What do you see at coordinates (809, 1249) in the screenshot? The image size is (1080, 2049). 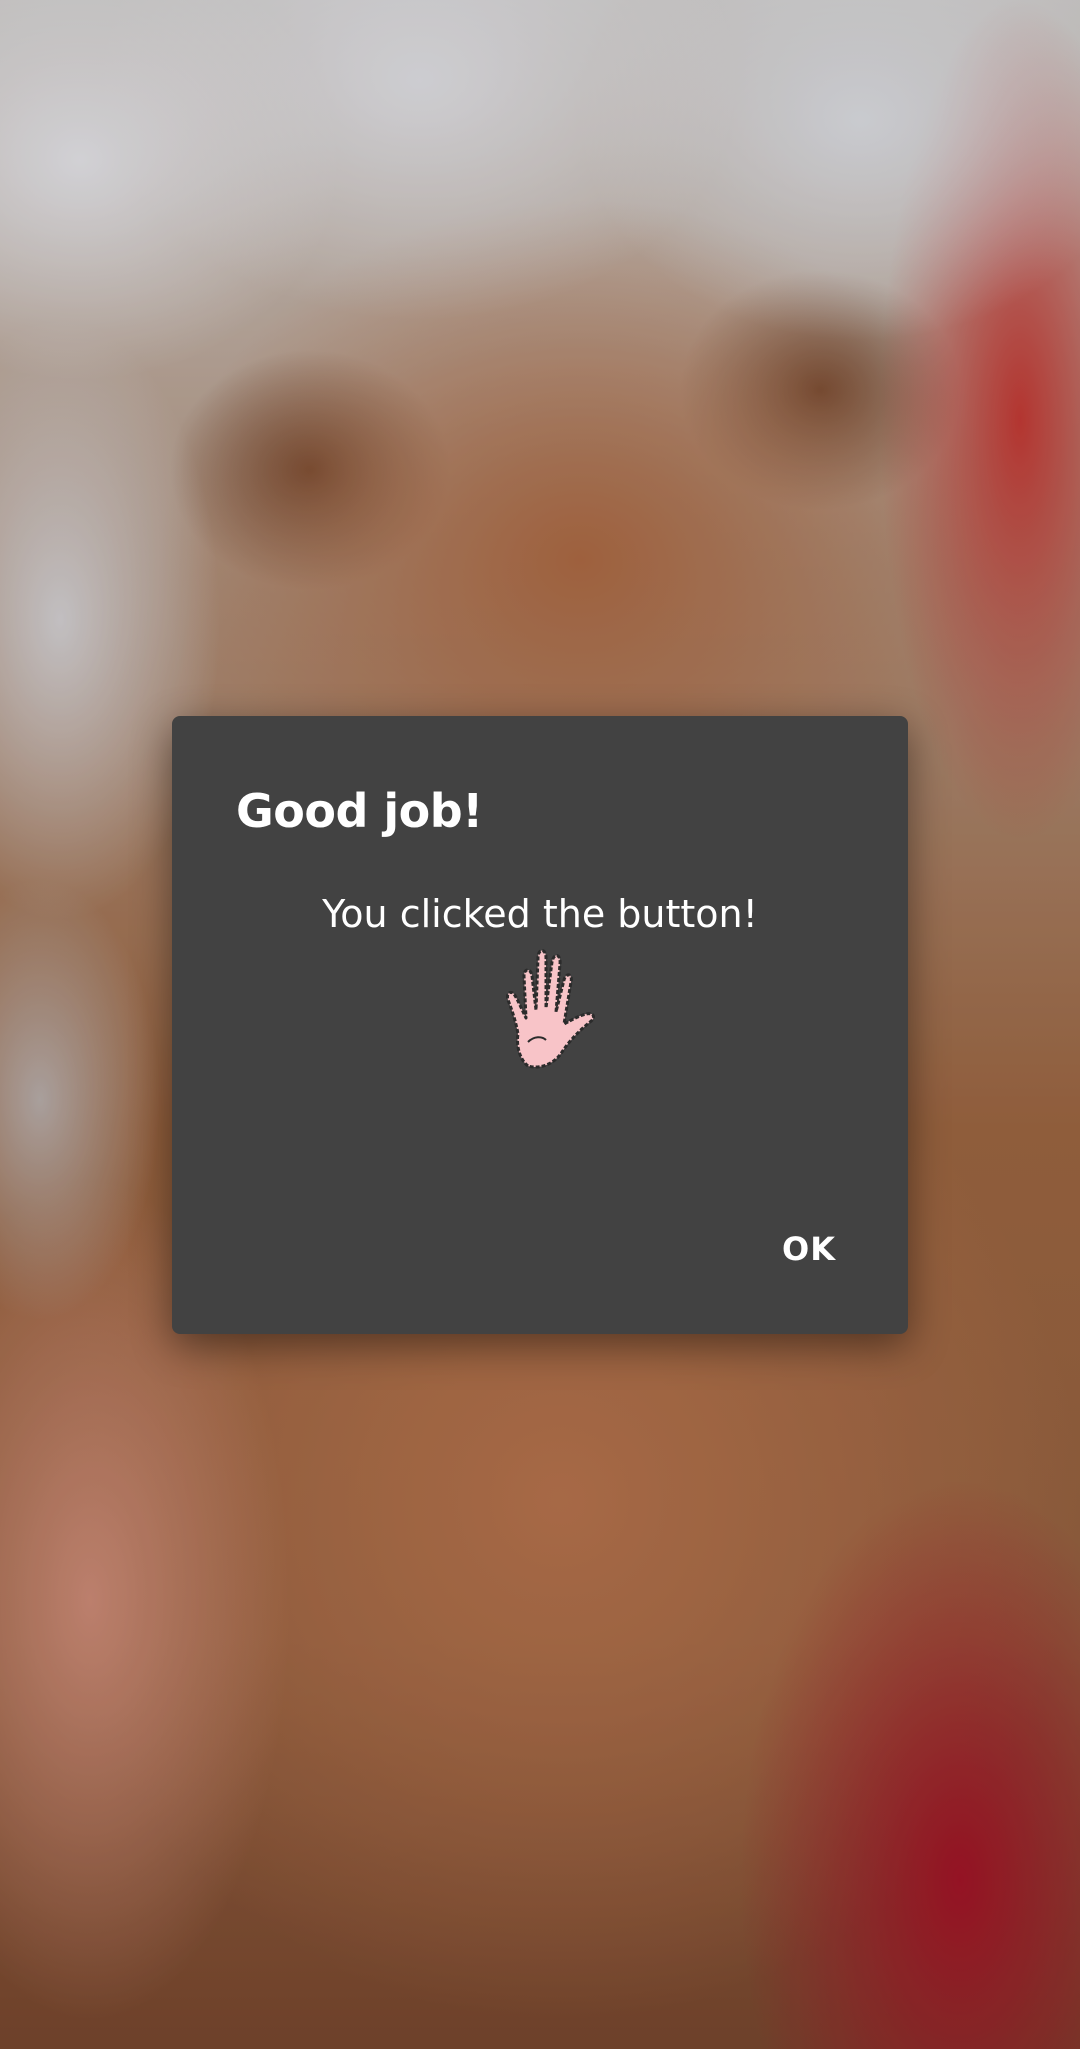 I see `ok-button: OK` at bounding box center [809, 1249].